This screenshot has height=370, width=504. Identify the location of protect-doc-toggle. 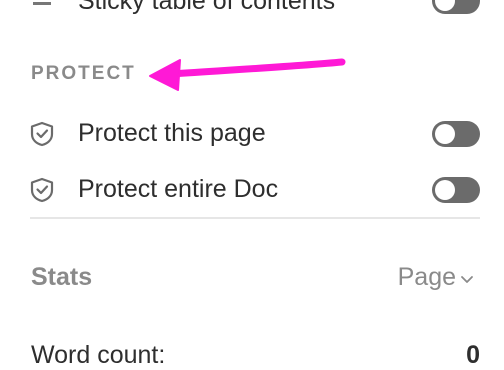
(456, 190).